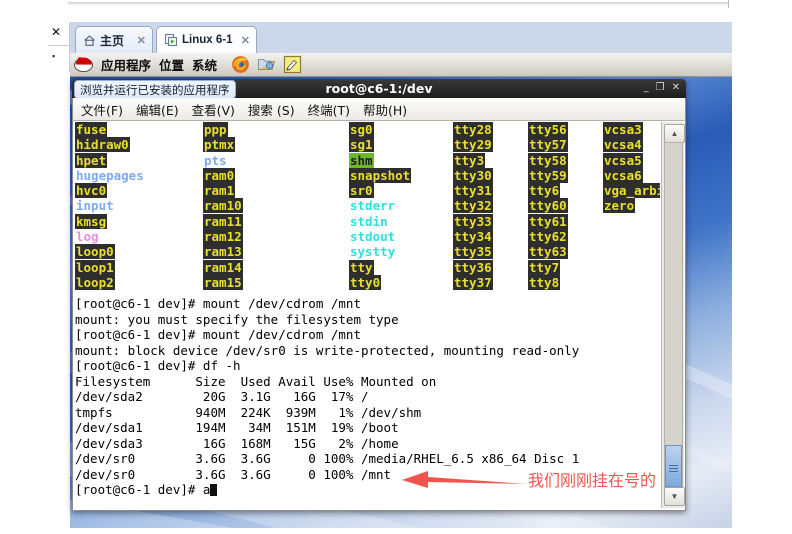 The width and height of the screenshot is (792, 534). What do you see at coordinates (223, 206) in the screenshot?
I see `device-entry: ram10` at bounding box center [223, 206].